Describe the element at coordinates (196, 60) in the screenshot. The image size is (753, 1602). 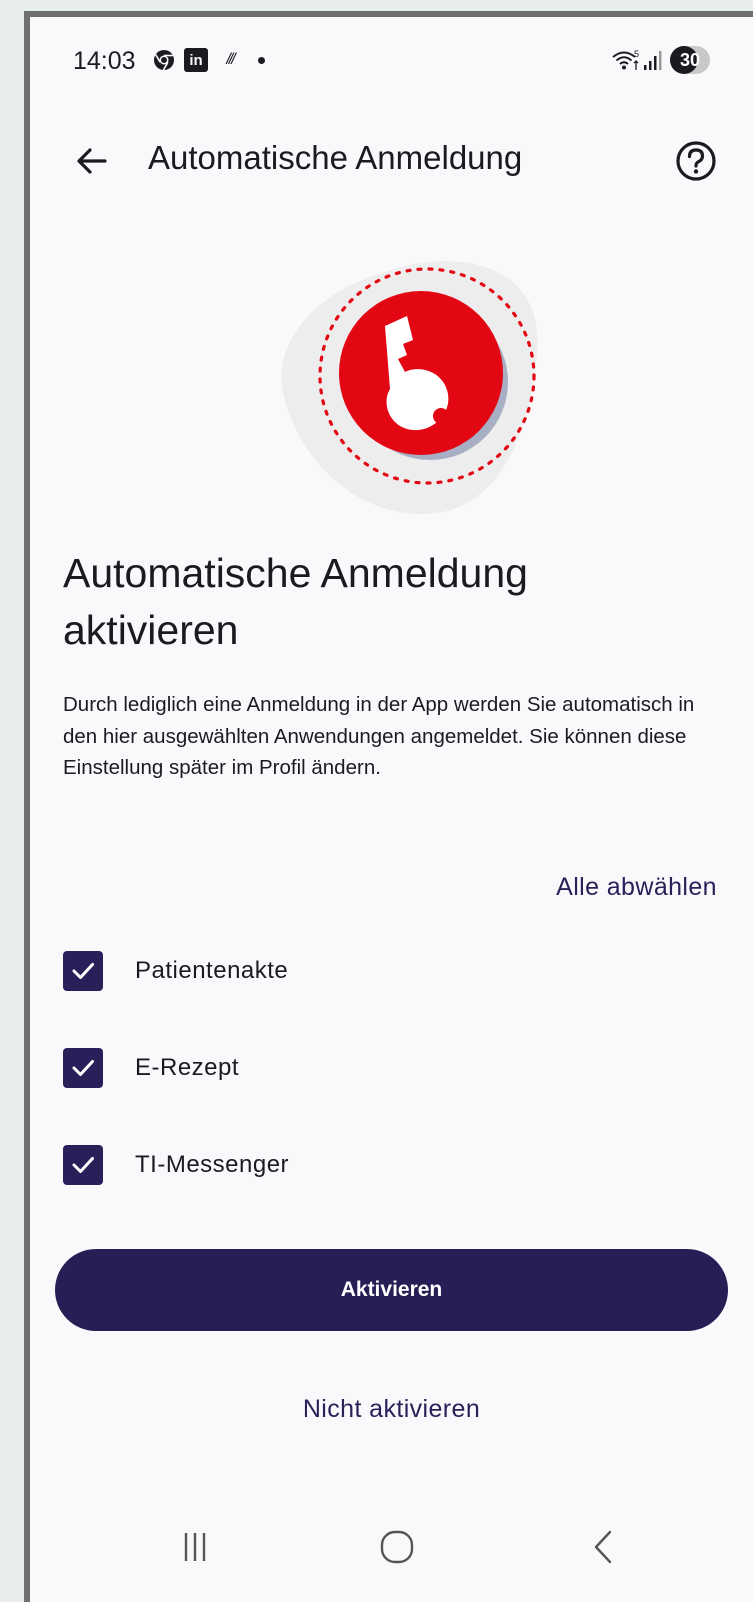
I see `linkedin-icon: in` at that location.